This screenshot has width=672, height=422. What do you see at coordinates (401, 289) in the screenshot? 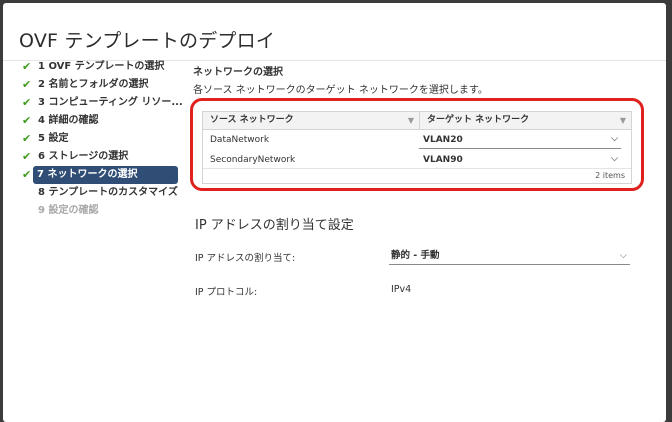
I see `ip-protocol-value: IPv4` at bounding box center [401, 289].